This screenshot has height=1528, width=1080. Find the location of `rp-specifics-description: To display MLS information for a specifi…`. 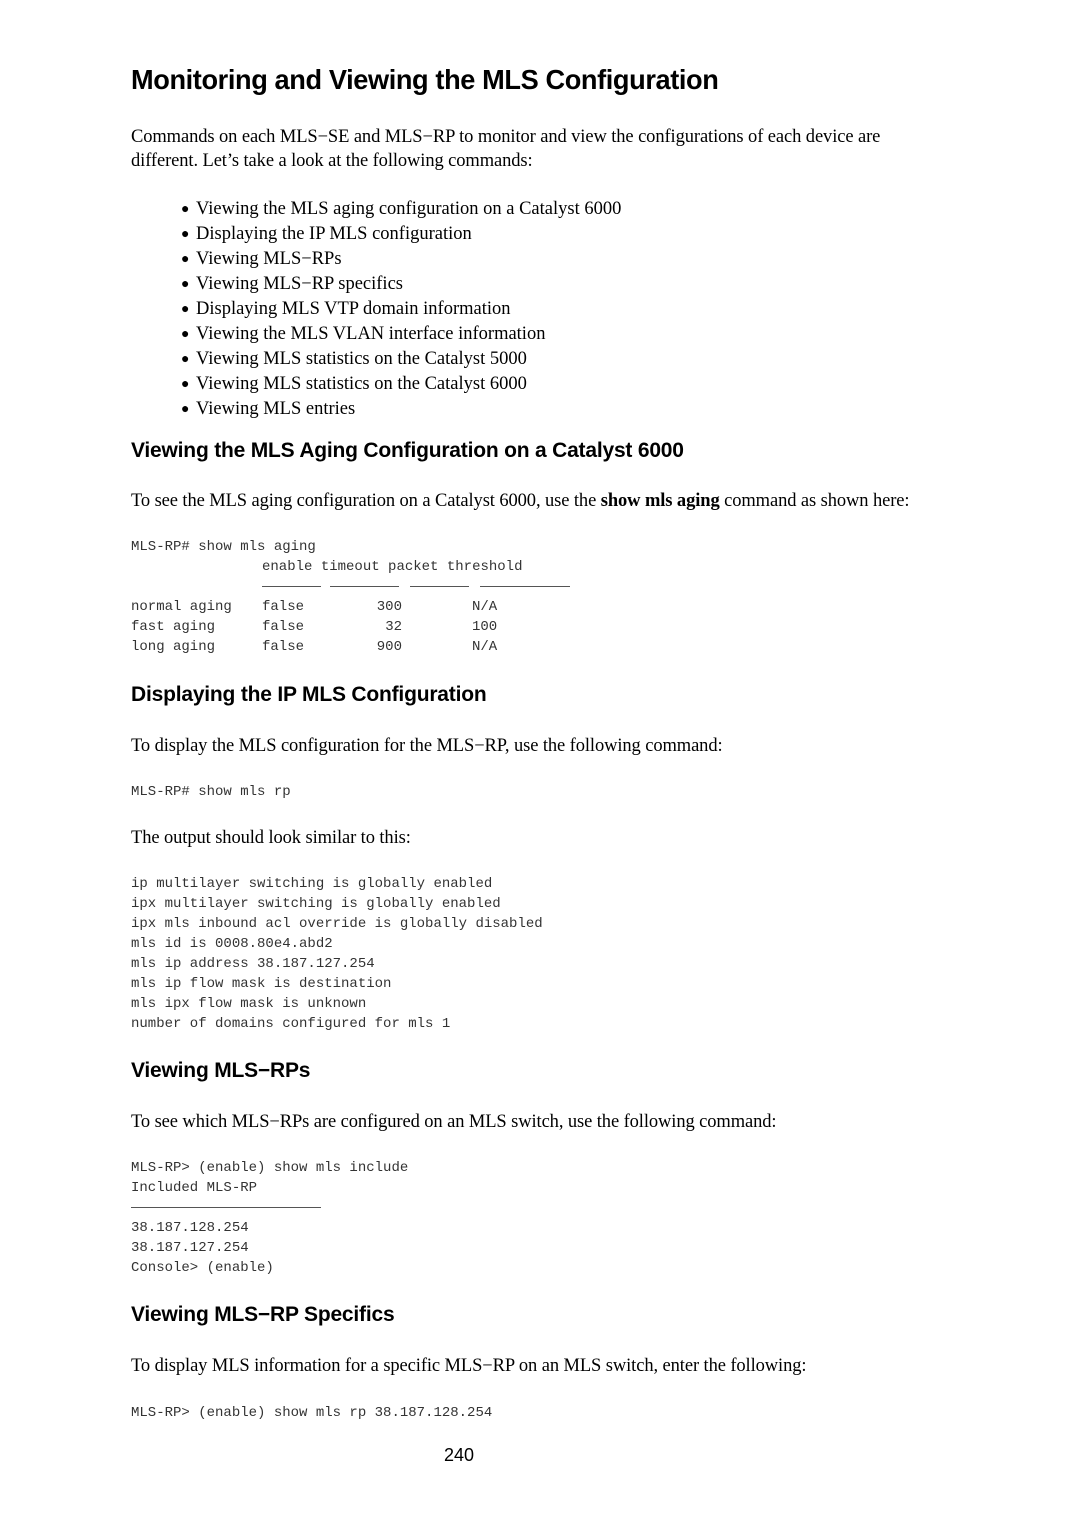

rp-specifics-description: To display MLS information for a specifi… is located at coordinates (469, 1366).